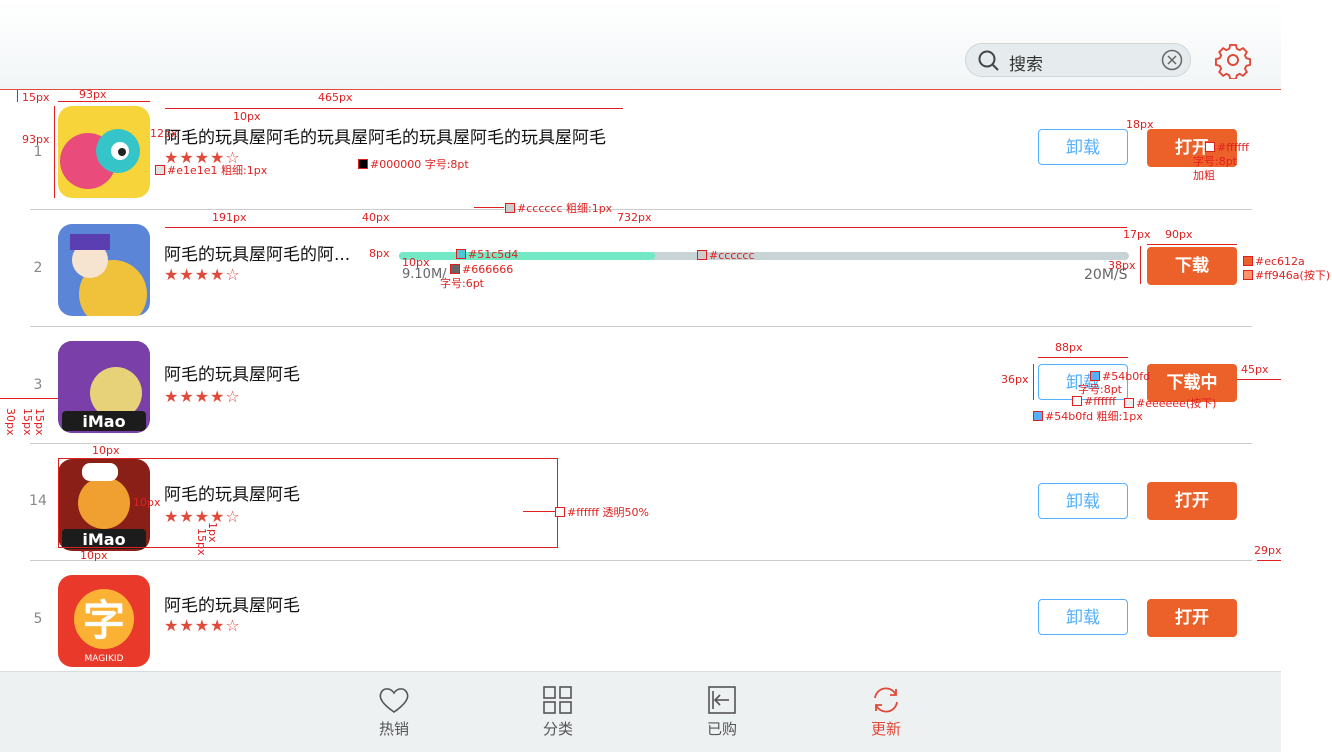  What do you see at coordinates (38, 268) in the screenshot?
I see `rank-number: 2` at bounding box center [38, 268].